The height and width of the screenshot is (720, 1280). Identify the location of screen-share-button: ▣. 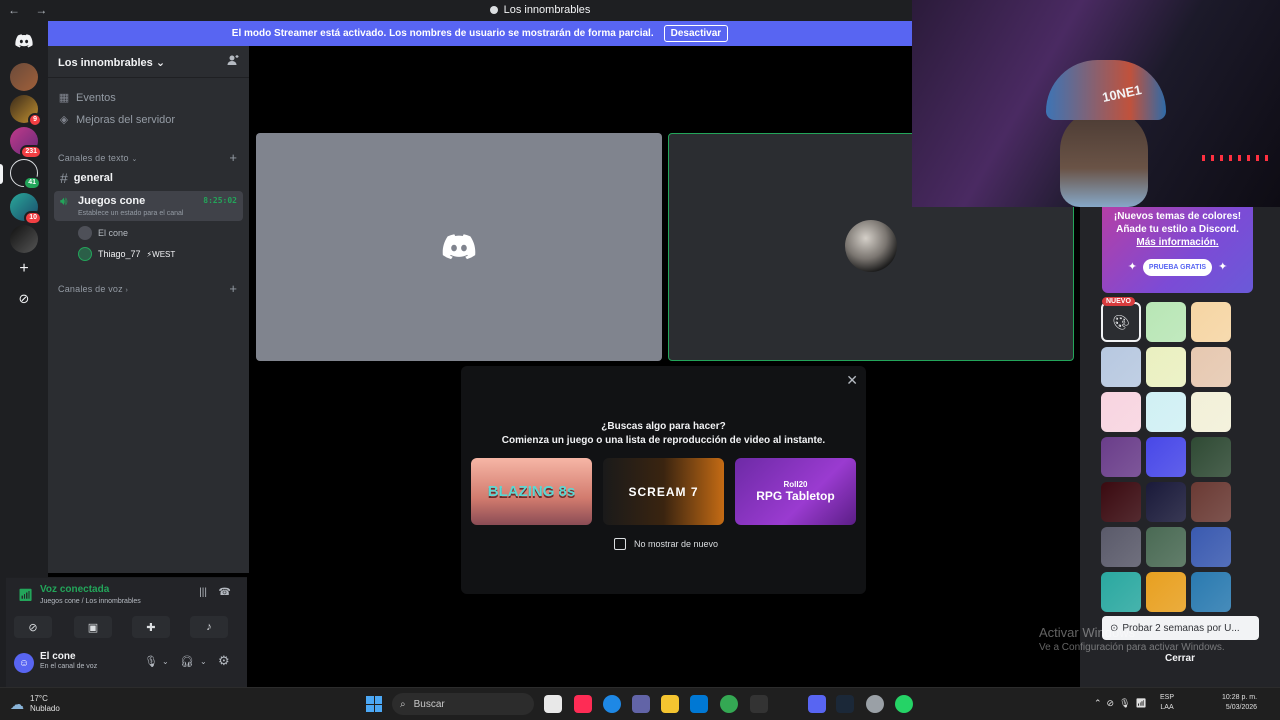
(93, 627).